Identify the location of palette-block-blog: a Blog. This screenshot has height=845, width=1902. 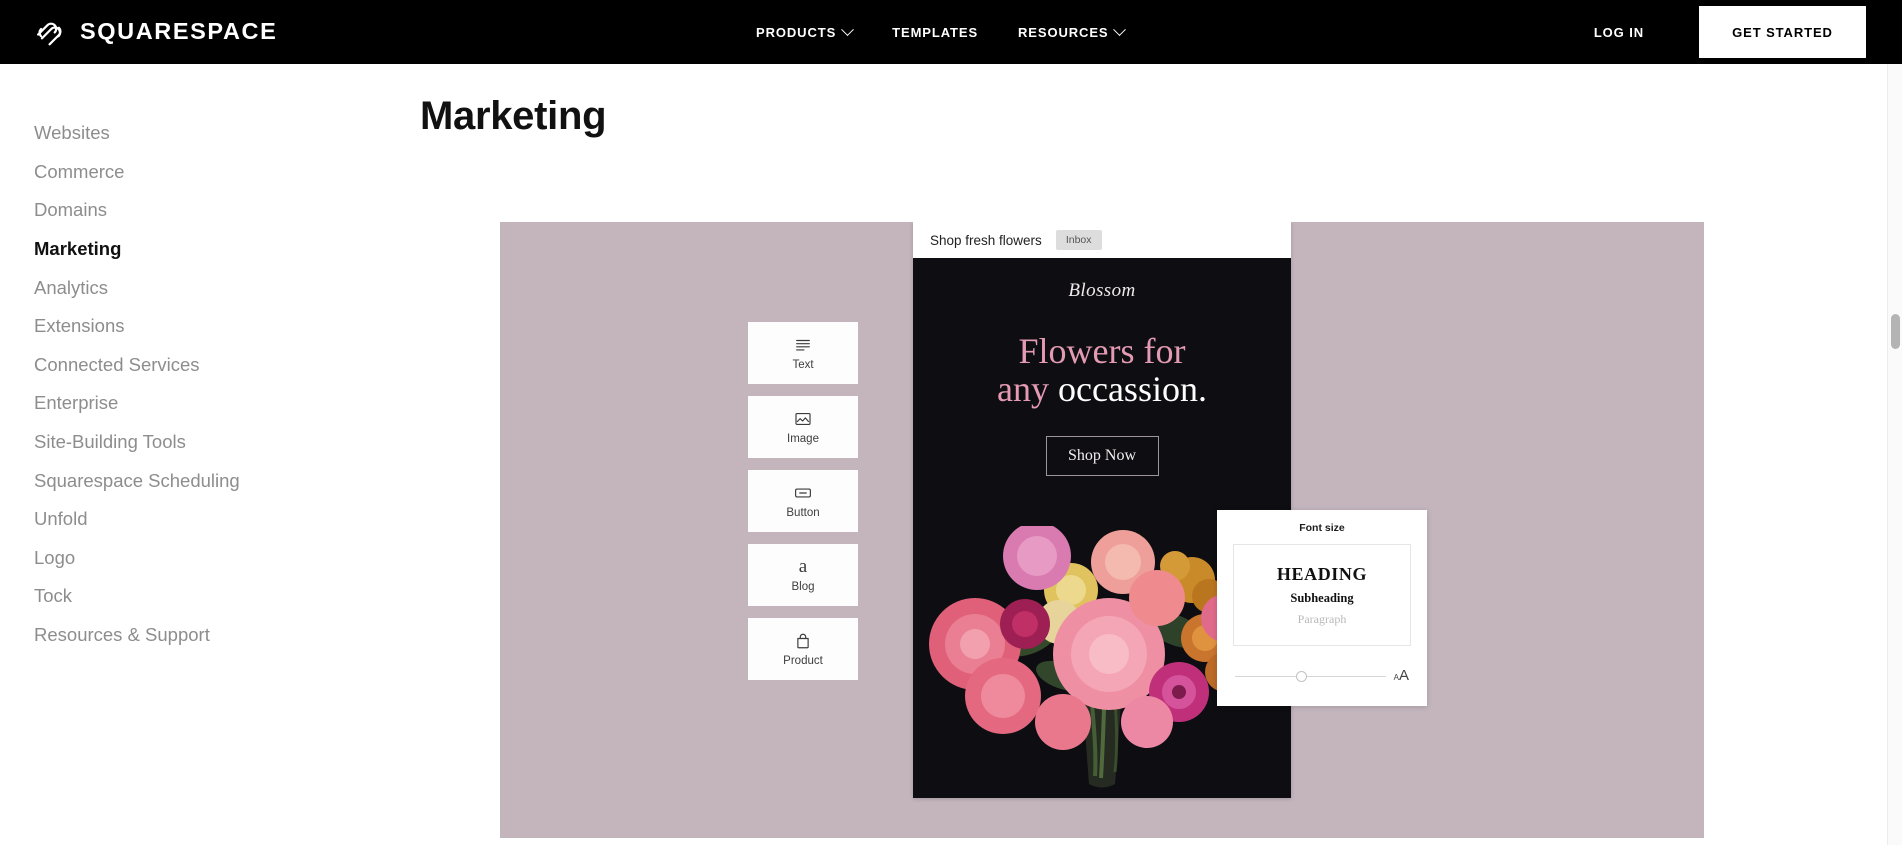
(803, 575).